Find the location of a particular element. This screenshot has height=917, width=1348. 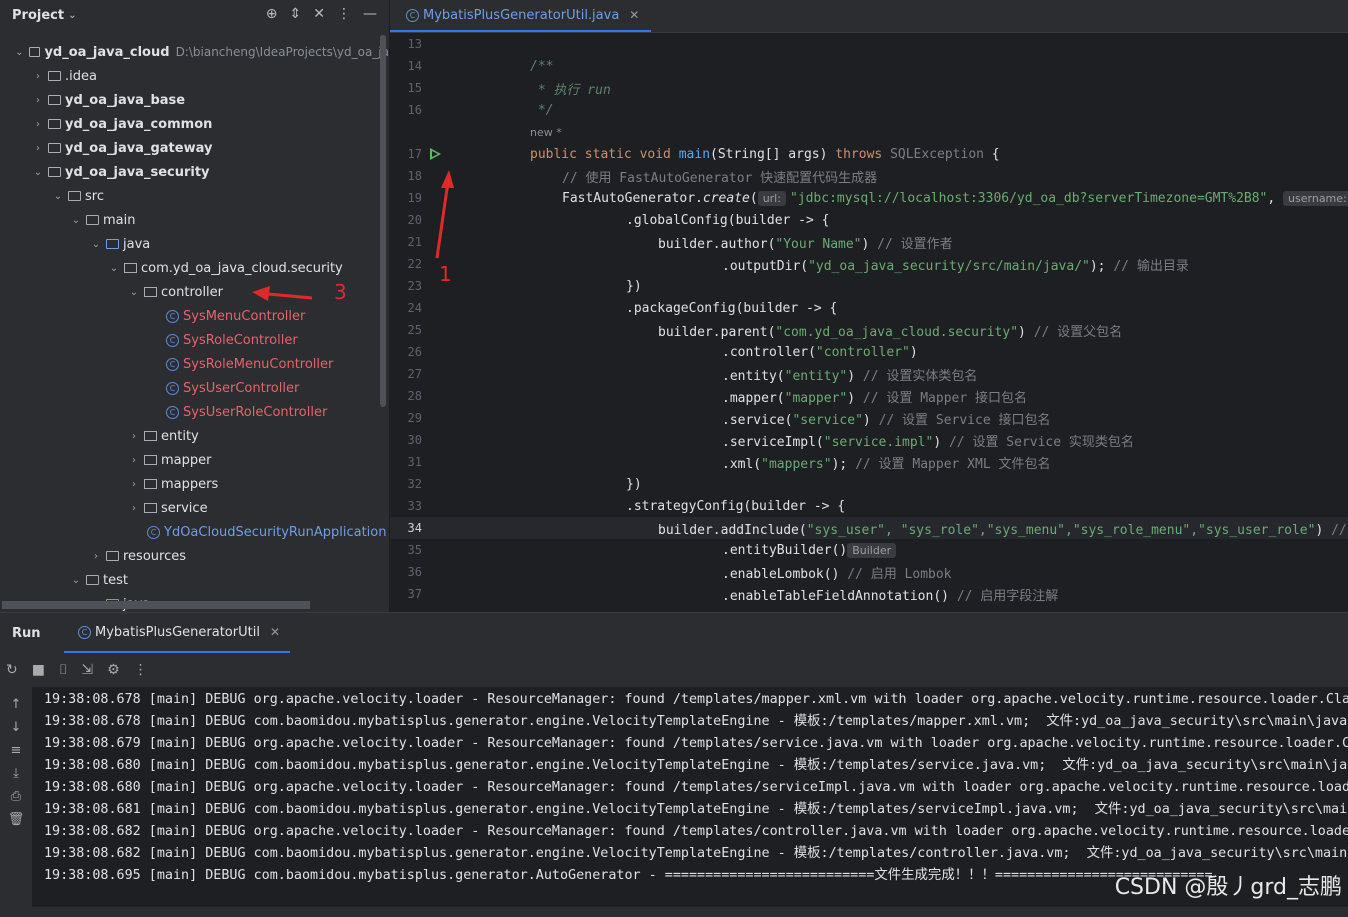

code-line: 27 .entity("entity") // 设置实体类包名 is located at coordinates (692, 375).